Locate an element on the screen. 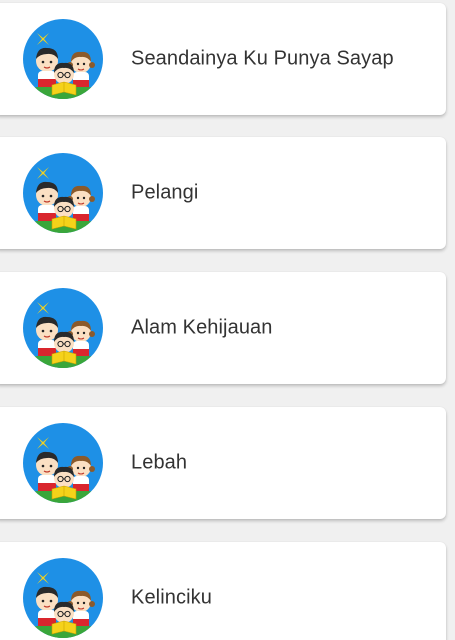  list-item-title: Pelangi is located at coordinates (165, 192).